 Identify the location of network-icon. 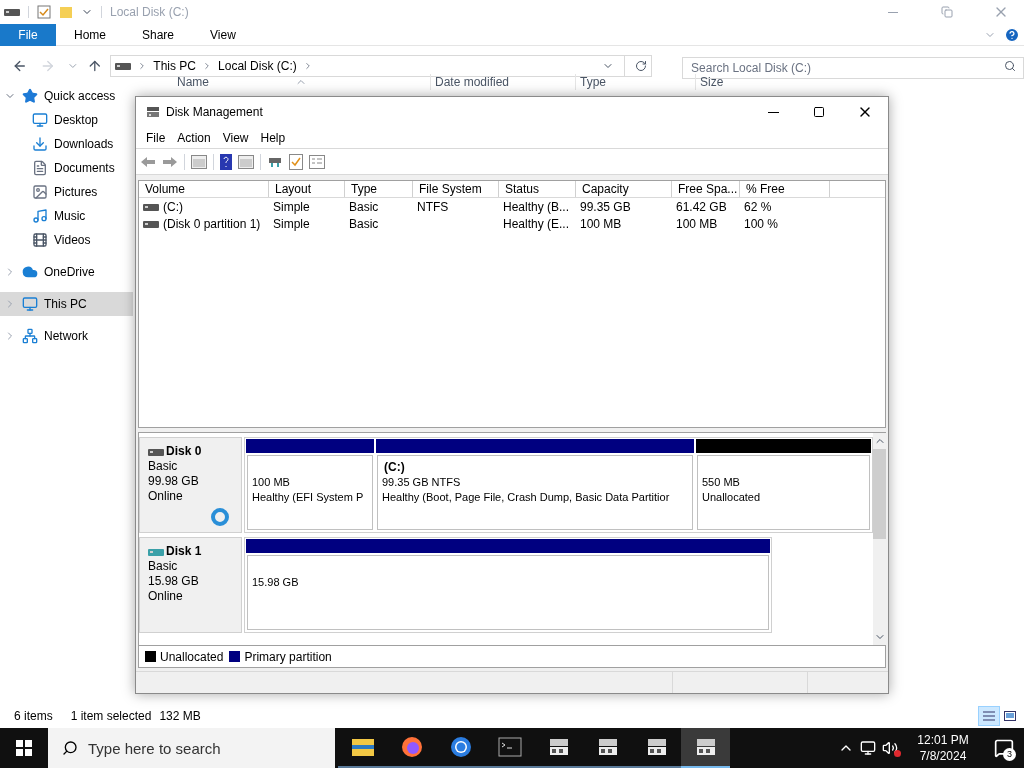
(868, 748).